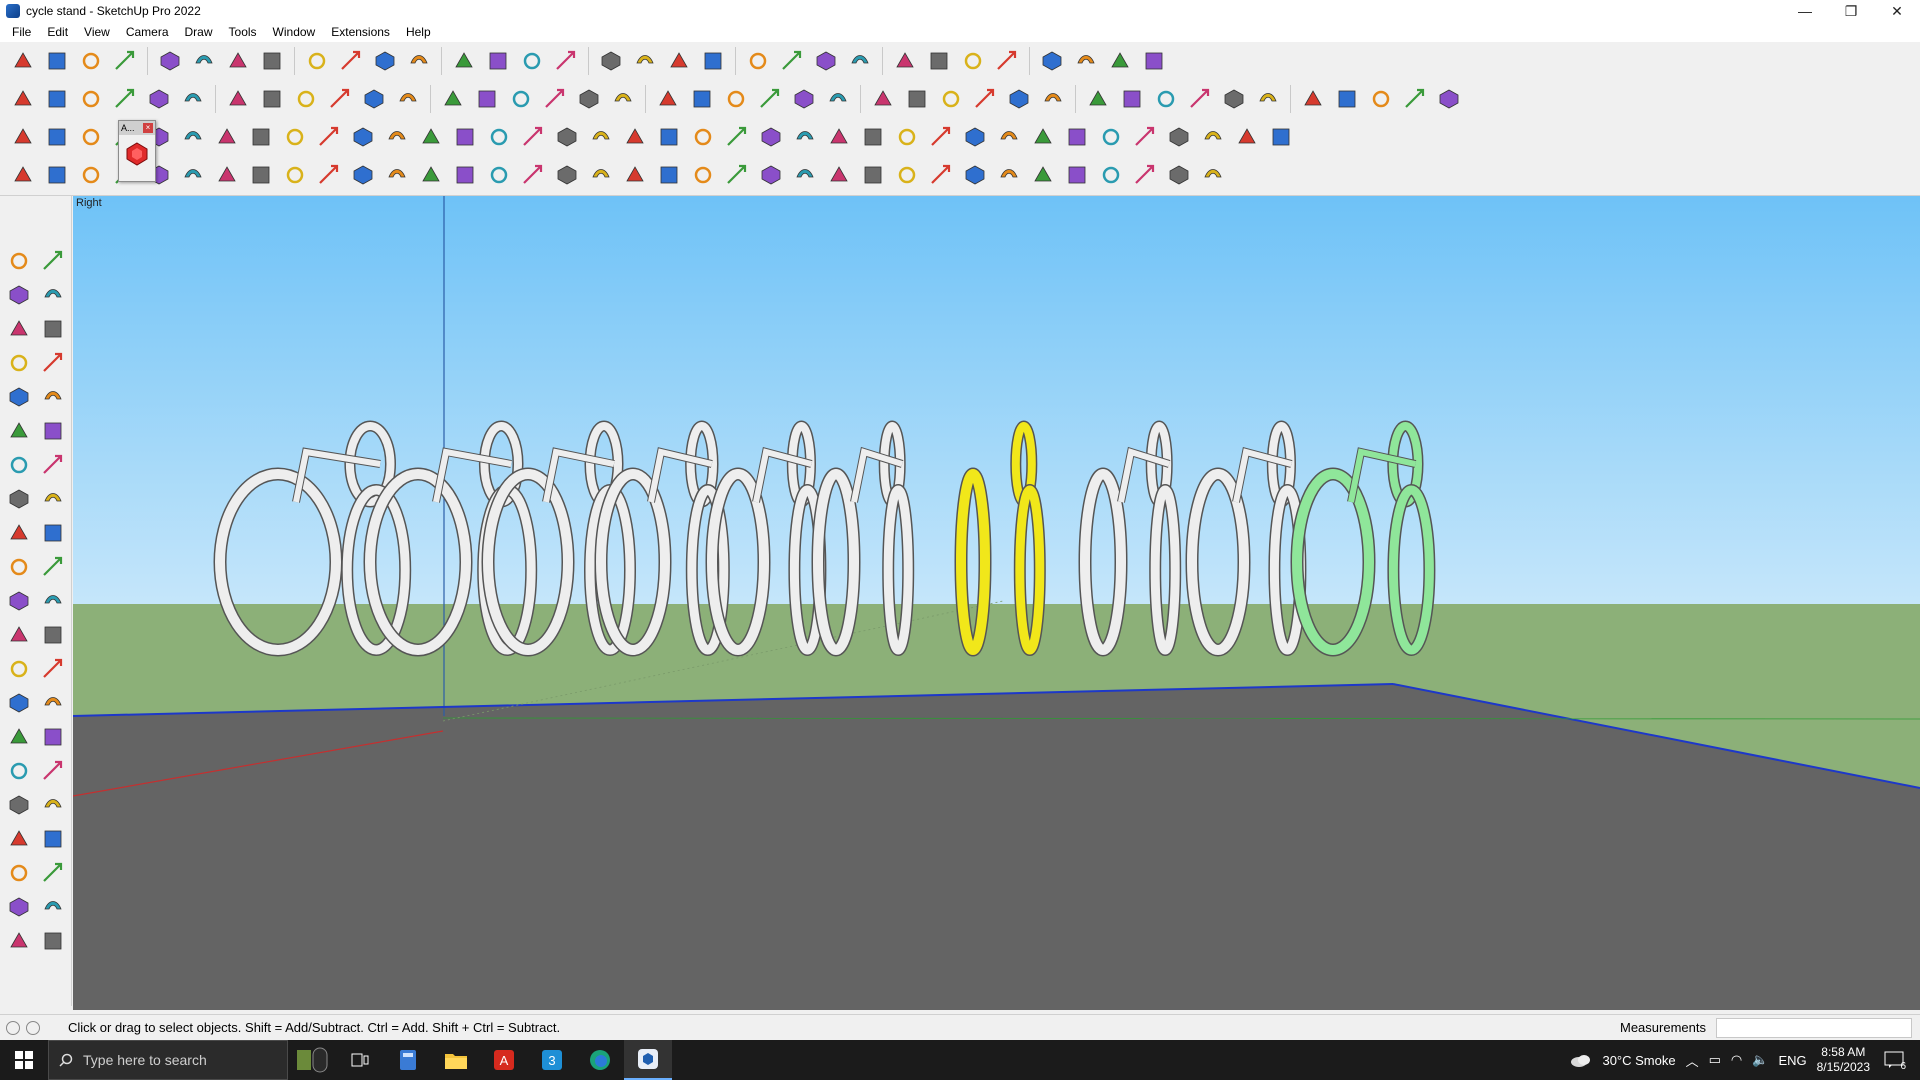 The image size is (1920, 1080). What do you see at coordinates (1009, 137) in the screenshot?
I see `red-box-button` at bounding box center [1009, 137].